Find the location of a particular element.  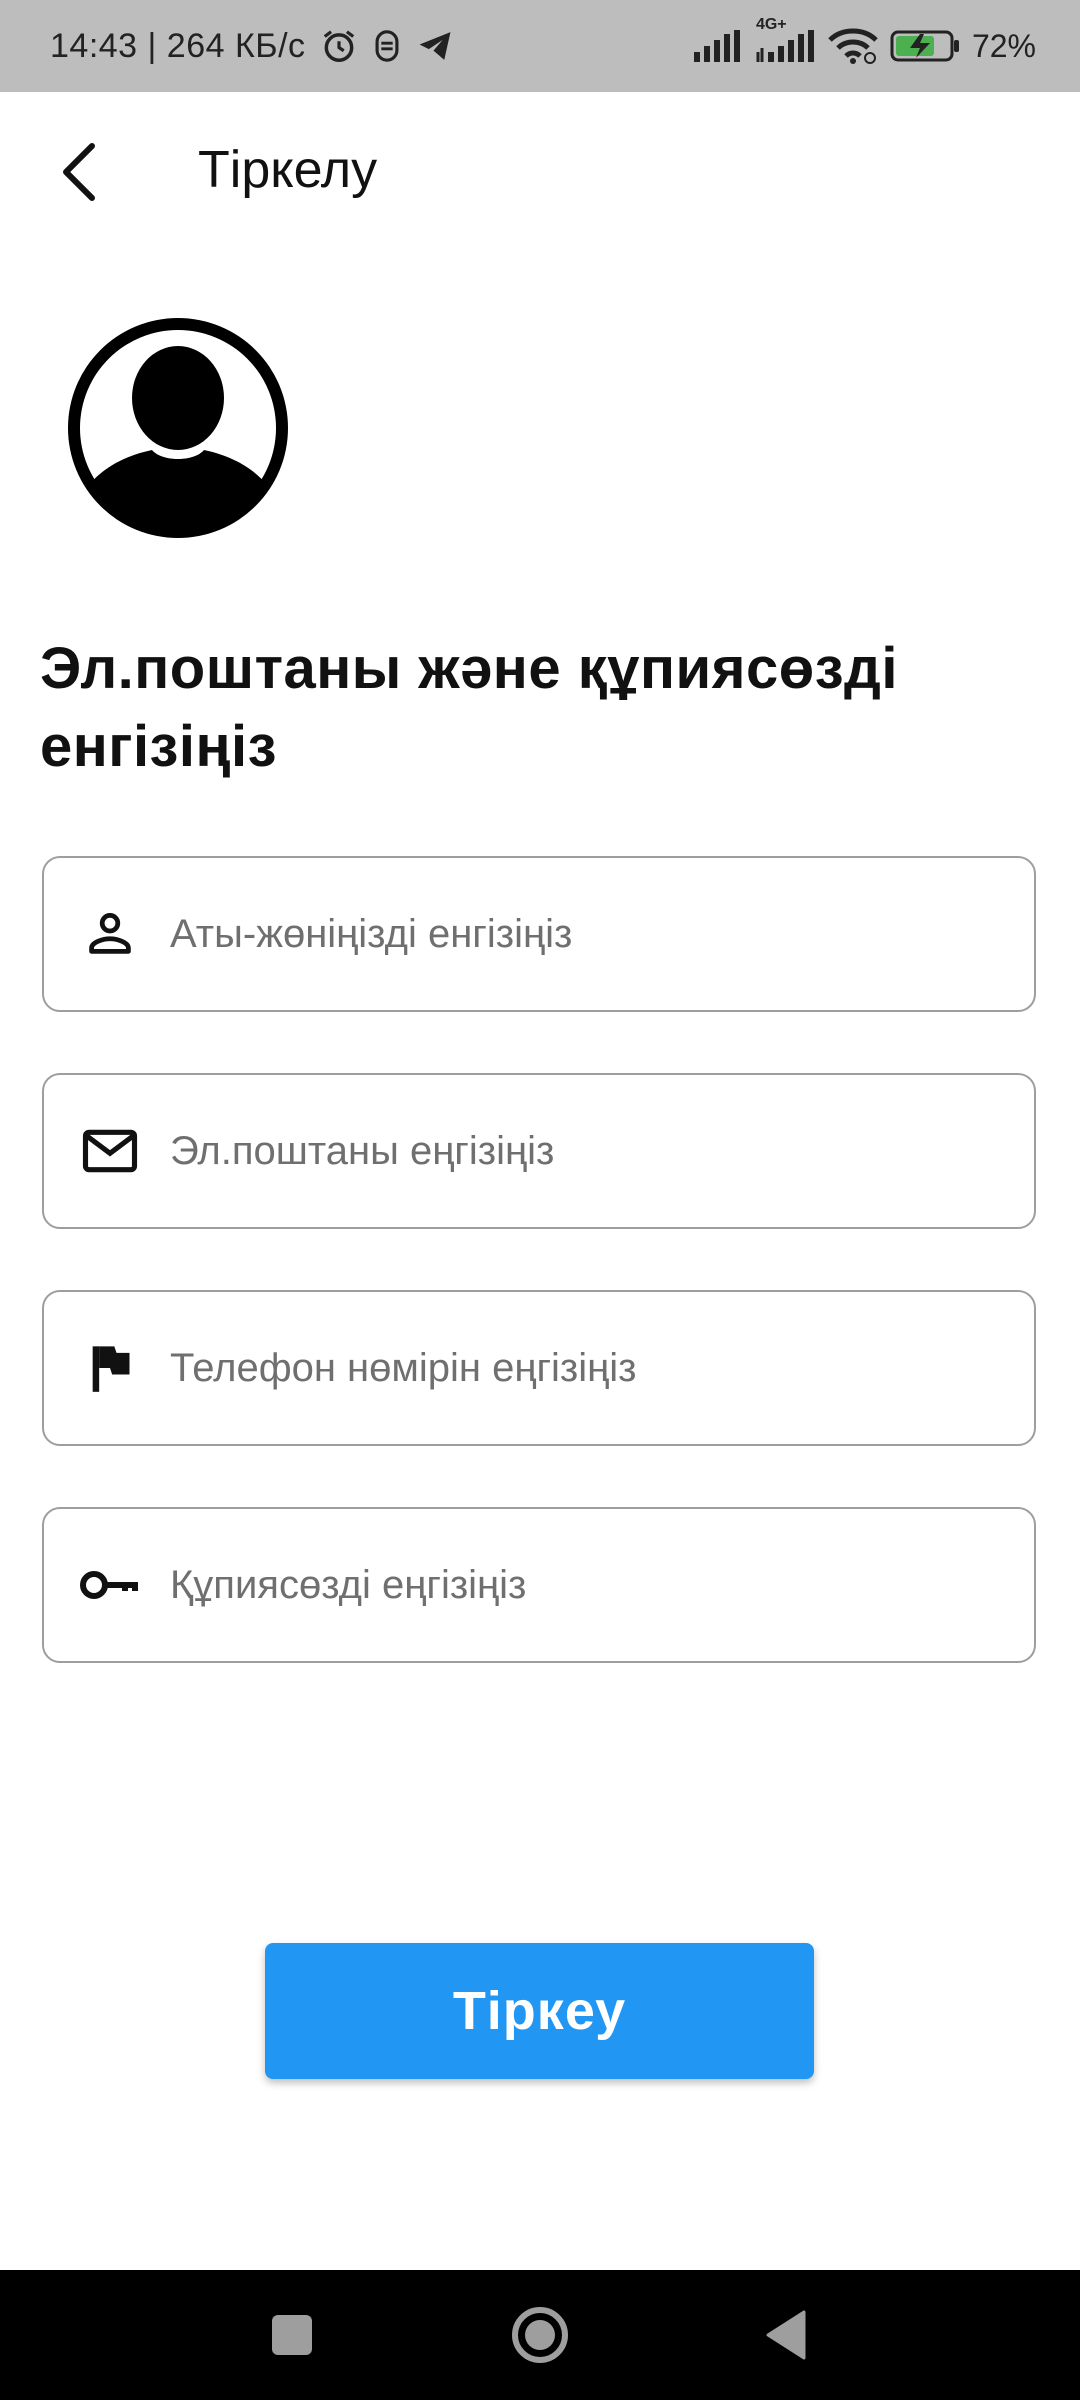

phone-field is located at coordinates (539, 1368).